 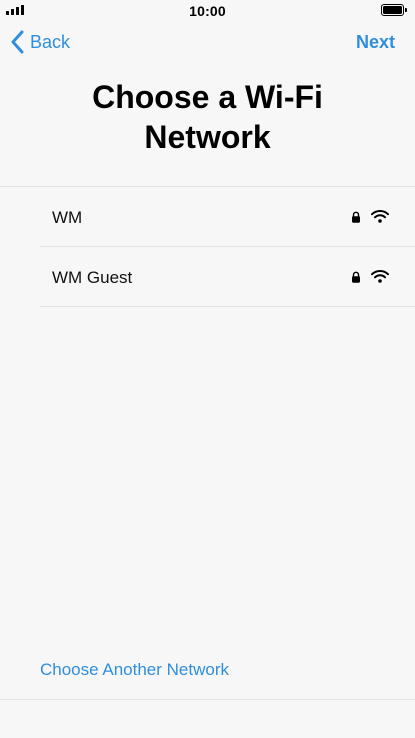 I want to click on status-time: 10:00, so click(x=207, y=11).